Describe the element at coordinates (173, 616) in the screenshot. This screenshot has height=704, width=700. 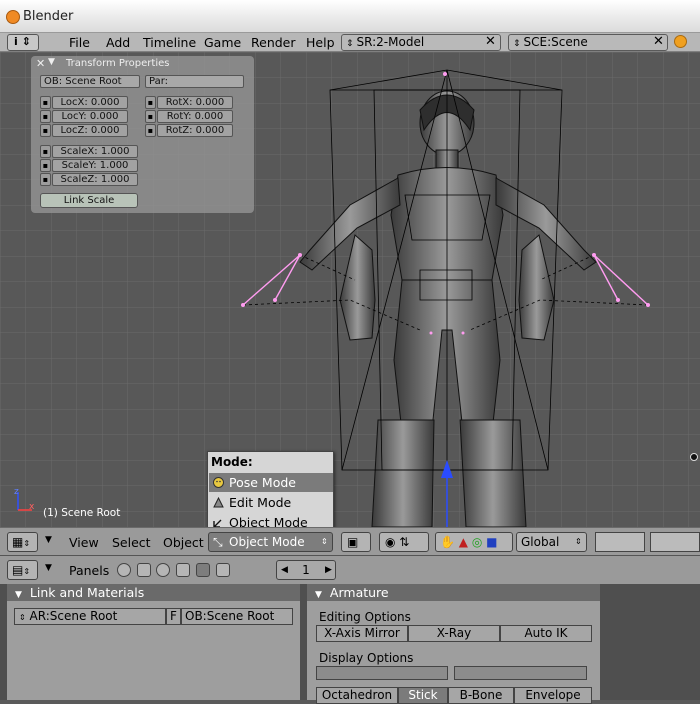
I see `fake-user-button: F` at that location.